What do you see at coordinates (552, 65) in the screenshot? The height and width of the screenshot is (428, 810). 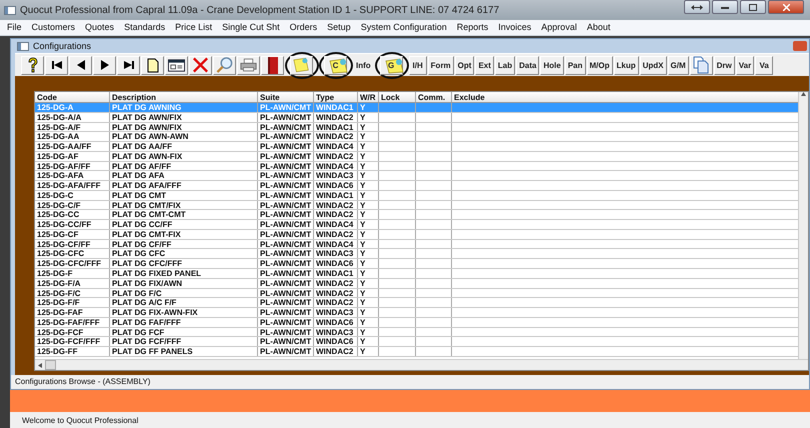 I see `toolbar-button: Hole` at bounding box center [552, 65].